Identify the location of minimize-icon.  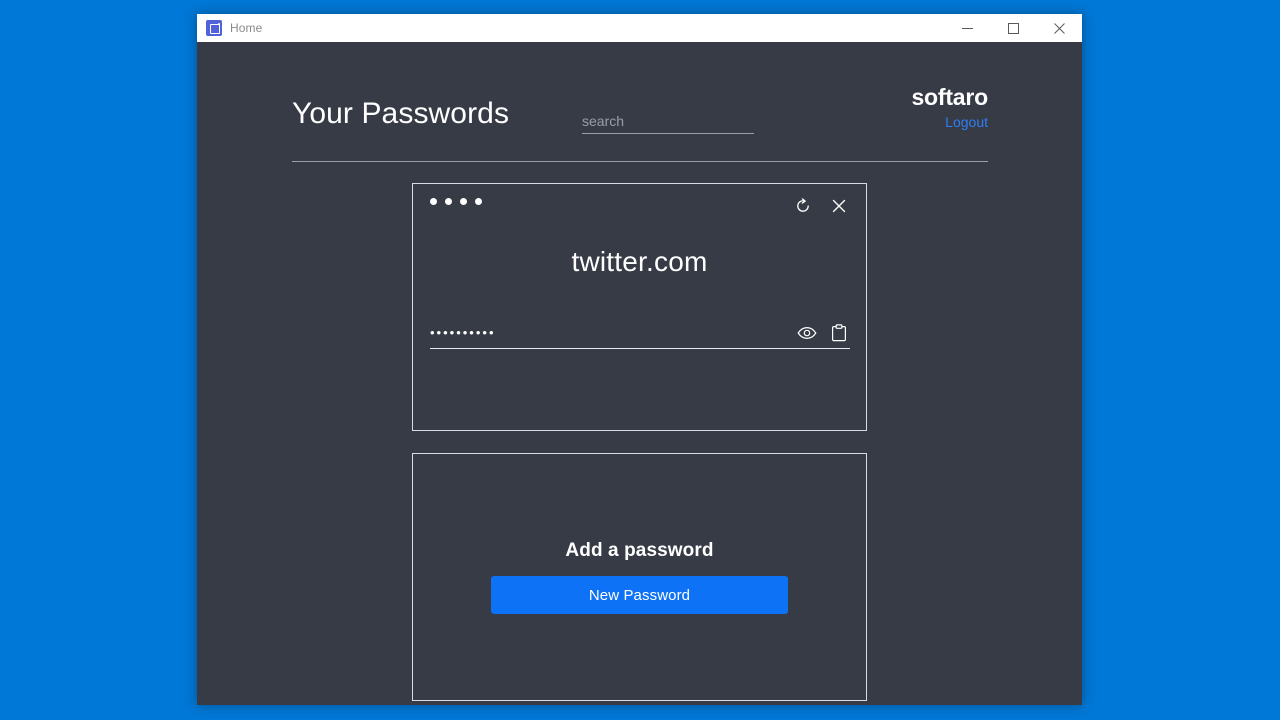
(967, 28).